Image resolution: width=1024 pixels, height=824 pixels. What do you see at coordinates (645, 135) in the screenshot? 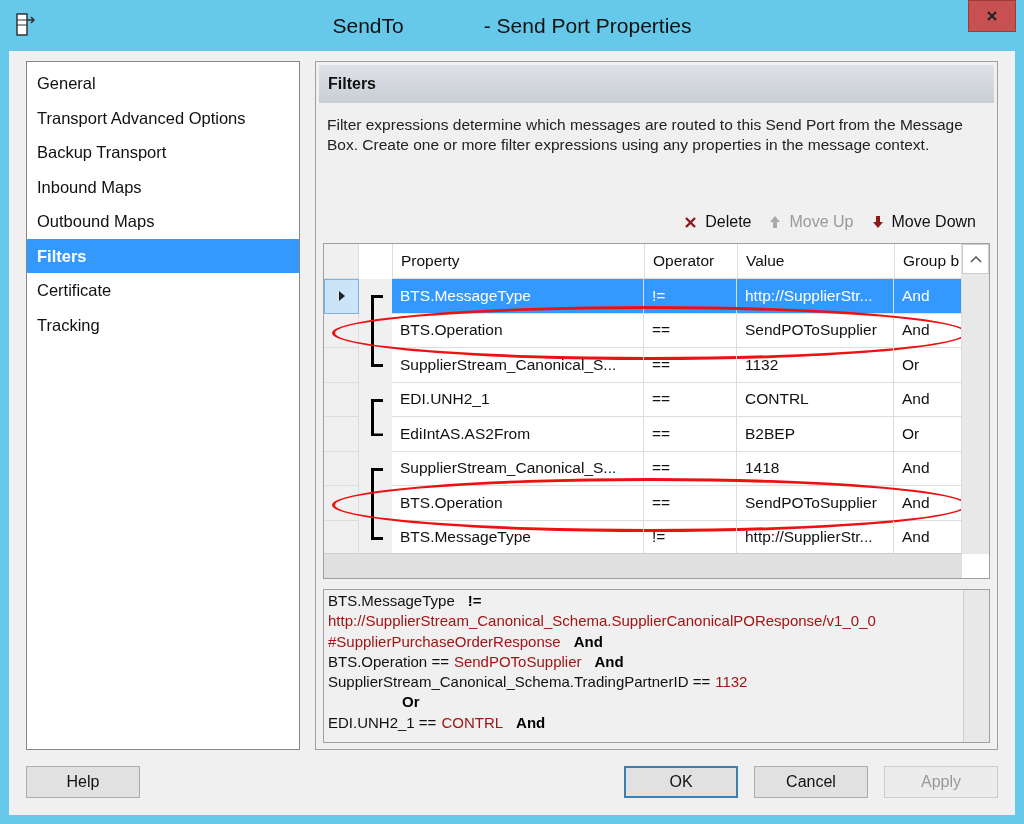
I see `description-text: Filter expressions determine which messages are routed to this Send Port from the Message Box. Create one or more filter expressions using any properties in the message context.` at bounding box center [645, 135].